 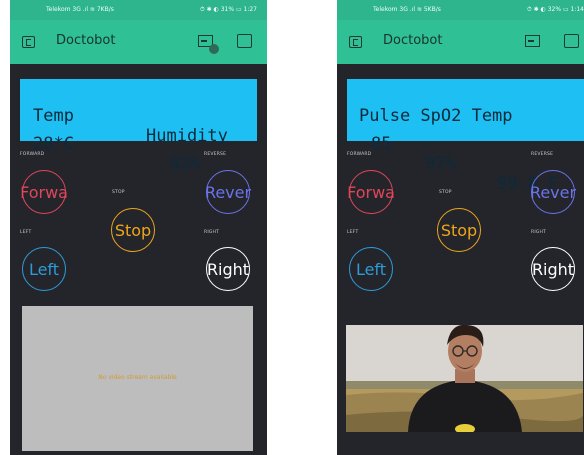 I want to click on video-placeholder-text: No video stream available, so click(x=137, y=377).